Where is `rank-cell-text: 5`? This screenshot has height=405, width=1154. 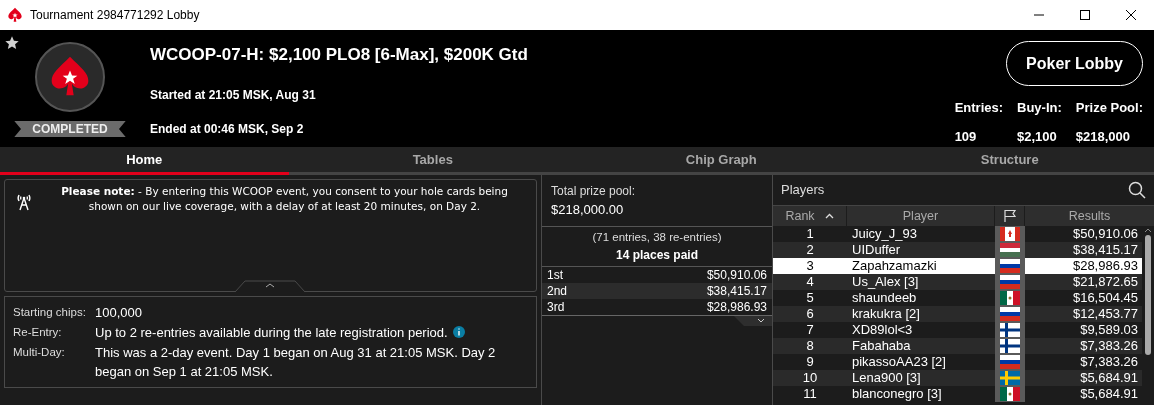
rank-cell-text: 5 is located at coordinates (810, 298).